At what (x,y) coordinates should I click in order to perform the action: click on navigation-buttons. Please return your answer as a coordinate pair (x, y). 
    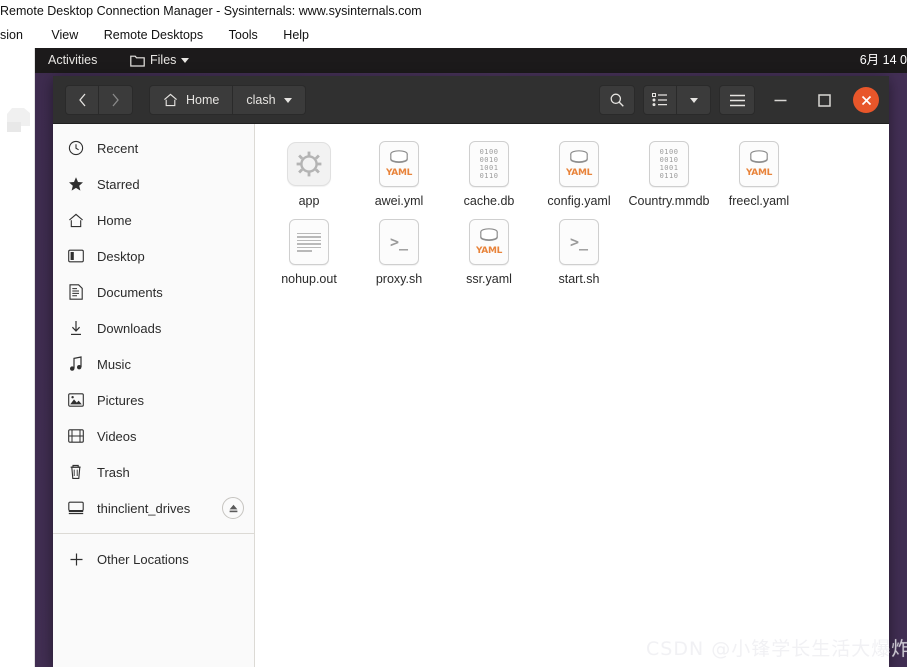
    Looking at the image, I should click on (99, 100).